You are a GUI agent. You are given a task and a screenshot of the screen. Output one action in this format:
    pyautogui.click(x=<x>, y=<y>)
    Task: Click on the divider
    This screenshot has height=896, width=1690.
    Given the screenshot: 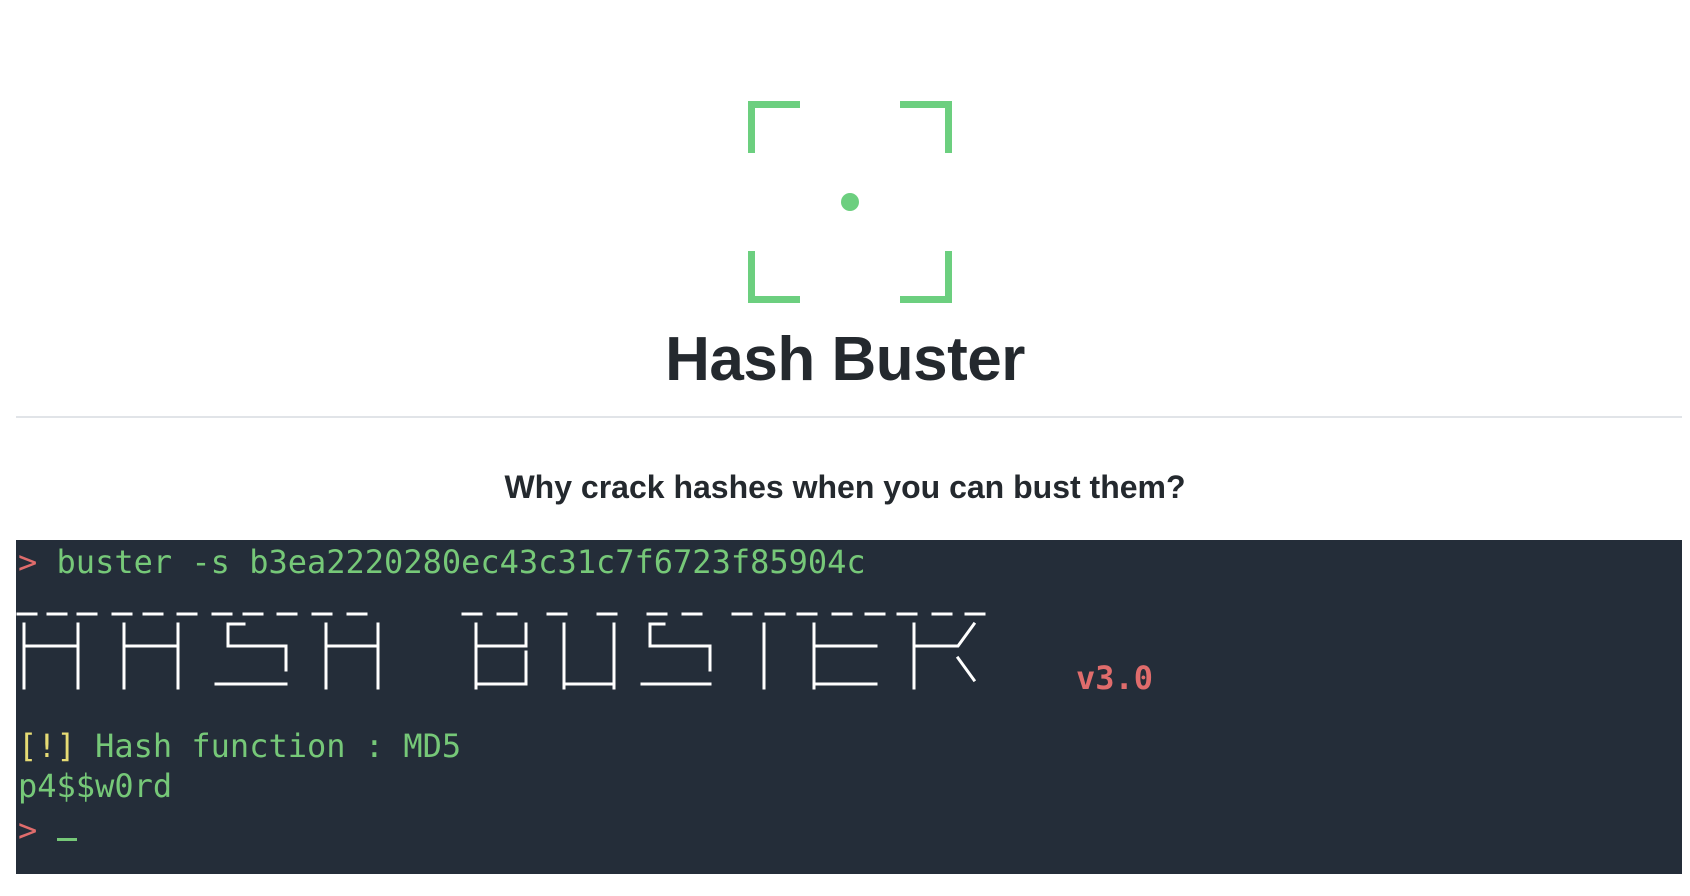 What is the action you would take?
    pyautogui.click(x=849, y=417)
    